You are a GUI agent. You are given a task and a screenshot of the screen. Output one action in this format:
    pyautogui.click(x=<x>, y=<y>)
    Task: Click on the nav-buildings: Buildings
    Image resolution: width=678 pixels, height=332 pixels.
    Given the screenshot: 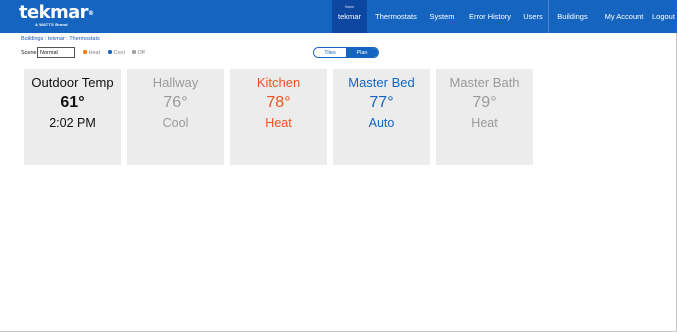 What is the action you would take?
    pyautogui.click(x=572, y=16)
    